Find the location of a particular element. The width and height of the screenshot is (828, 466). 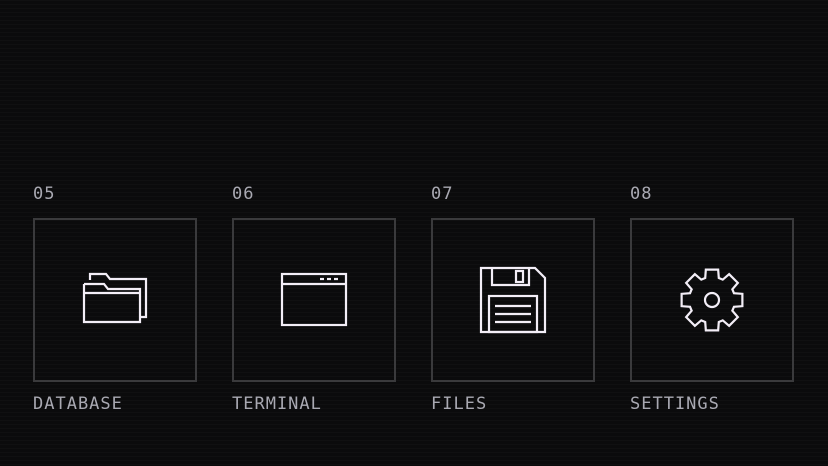

folder-icon is located at coordinates (115, 300).